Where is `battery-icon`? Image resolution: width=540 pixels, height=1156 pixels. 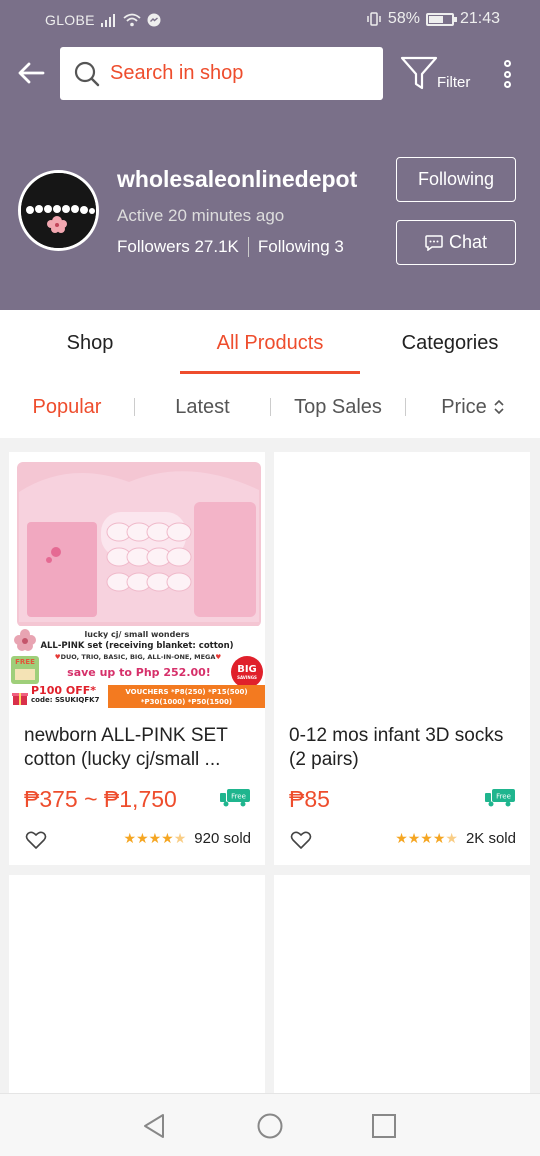
battery-icon is located at coordinates (441, 19).